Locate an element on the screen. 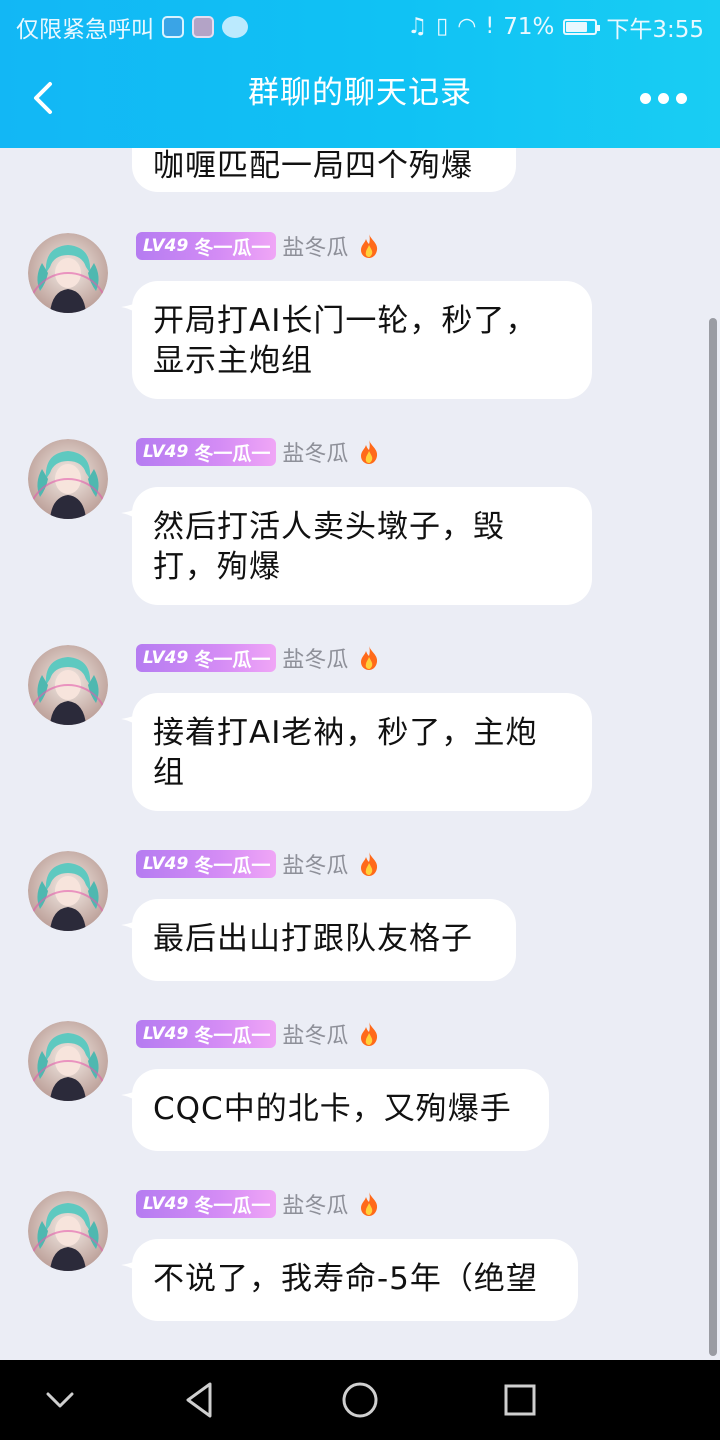 This screenshot has height=1440, width=720. more-options-button is located at coordinates (665, 98).